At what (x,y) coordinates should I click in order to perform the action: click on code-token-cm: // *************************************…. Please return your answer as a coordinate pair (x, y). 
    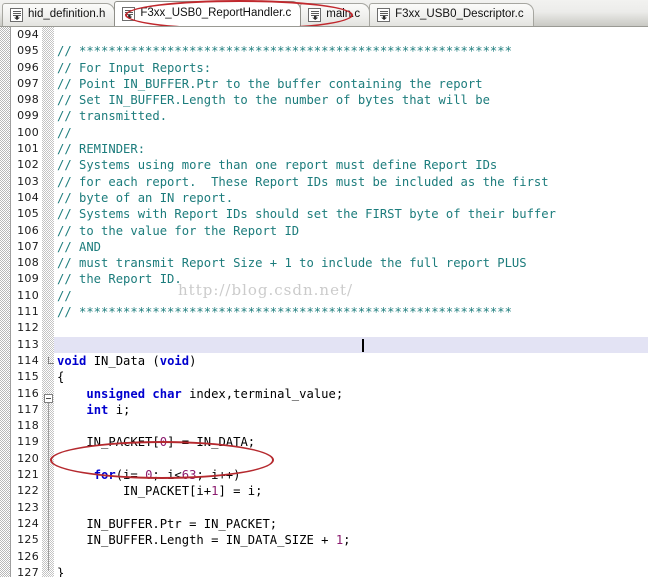
    Looking at the image, I should click on (284, 51).